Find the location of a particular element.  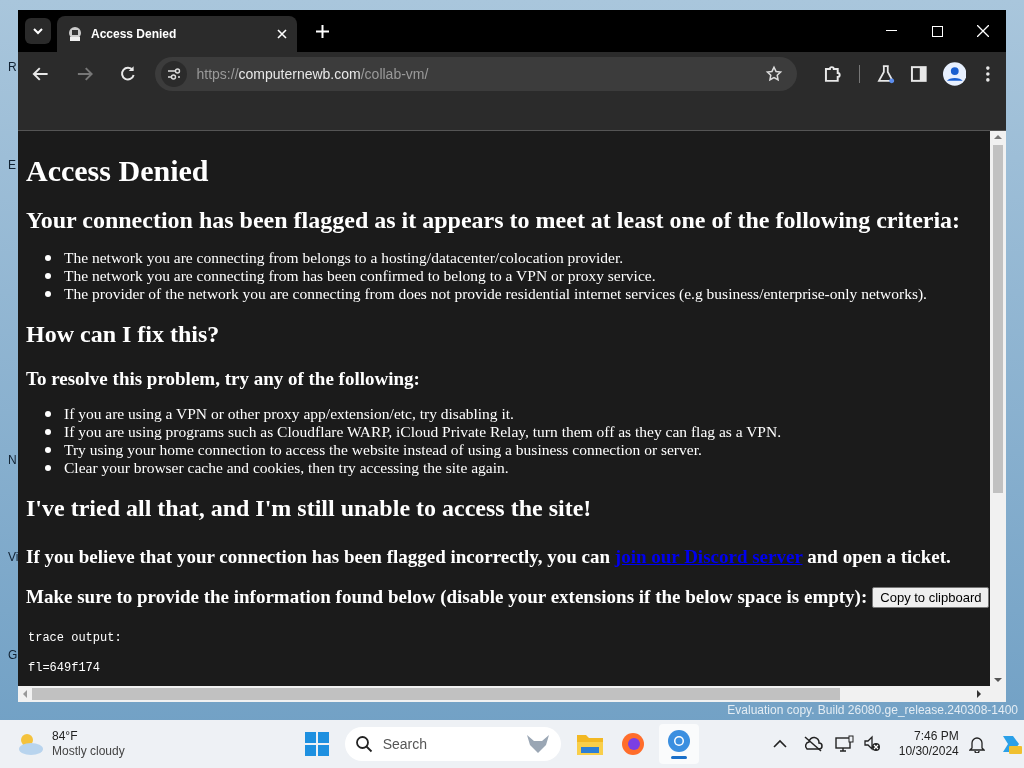

profile-avatar-icon is located at coordinates (954, 74).